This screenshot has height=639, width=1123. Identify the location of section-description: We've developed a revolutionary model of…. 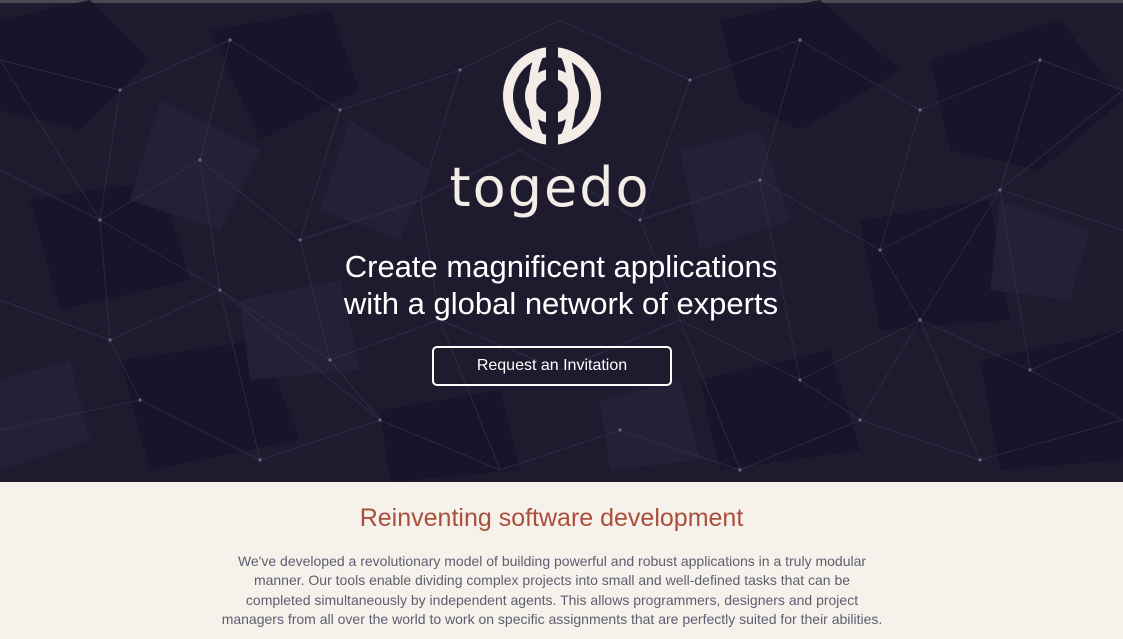
(552, 590).